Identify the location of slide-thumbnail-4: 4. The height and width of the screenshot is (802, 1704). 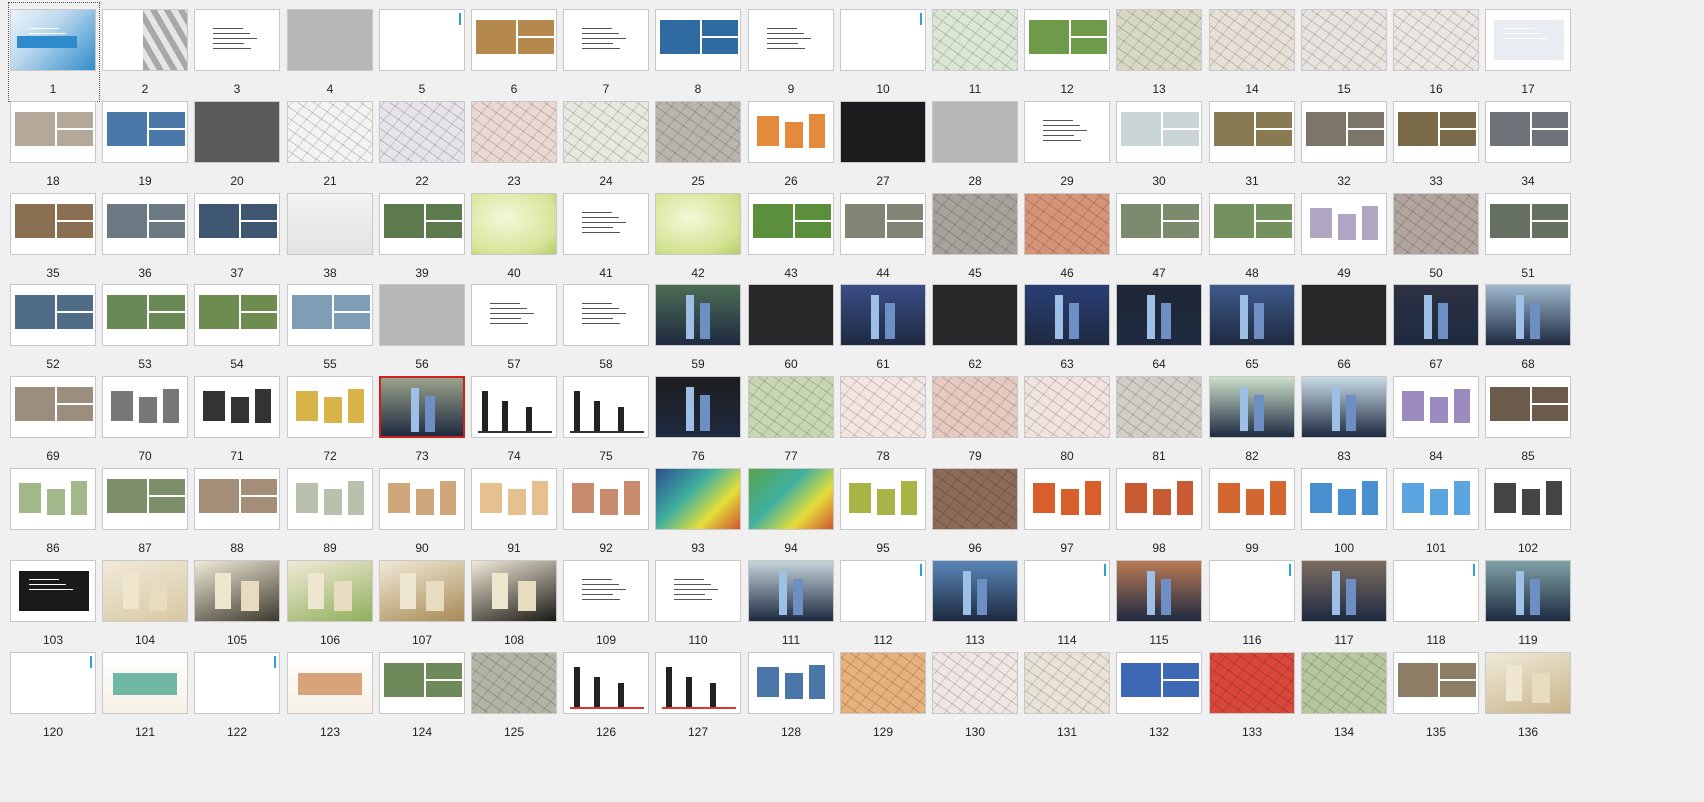
(331, 52).